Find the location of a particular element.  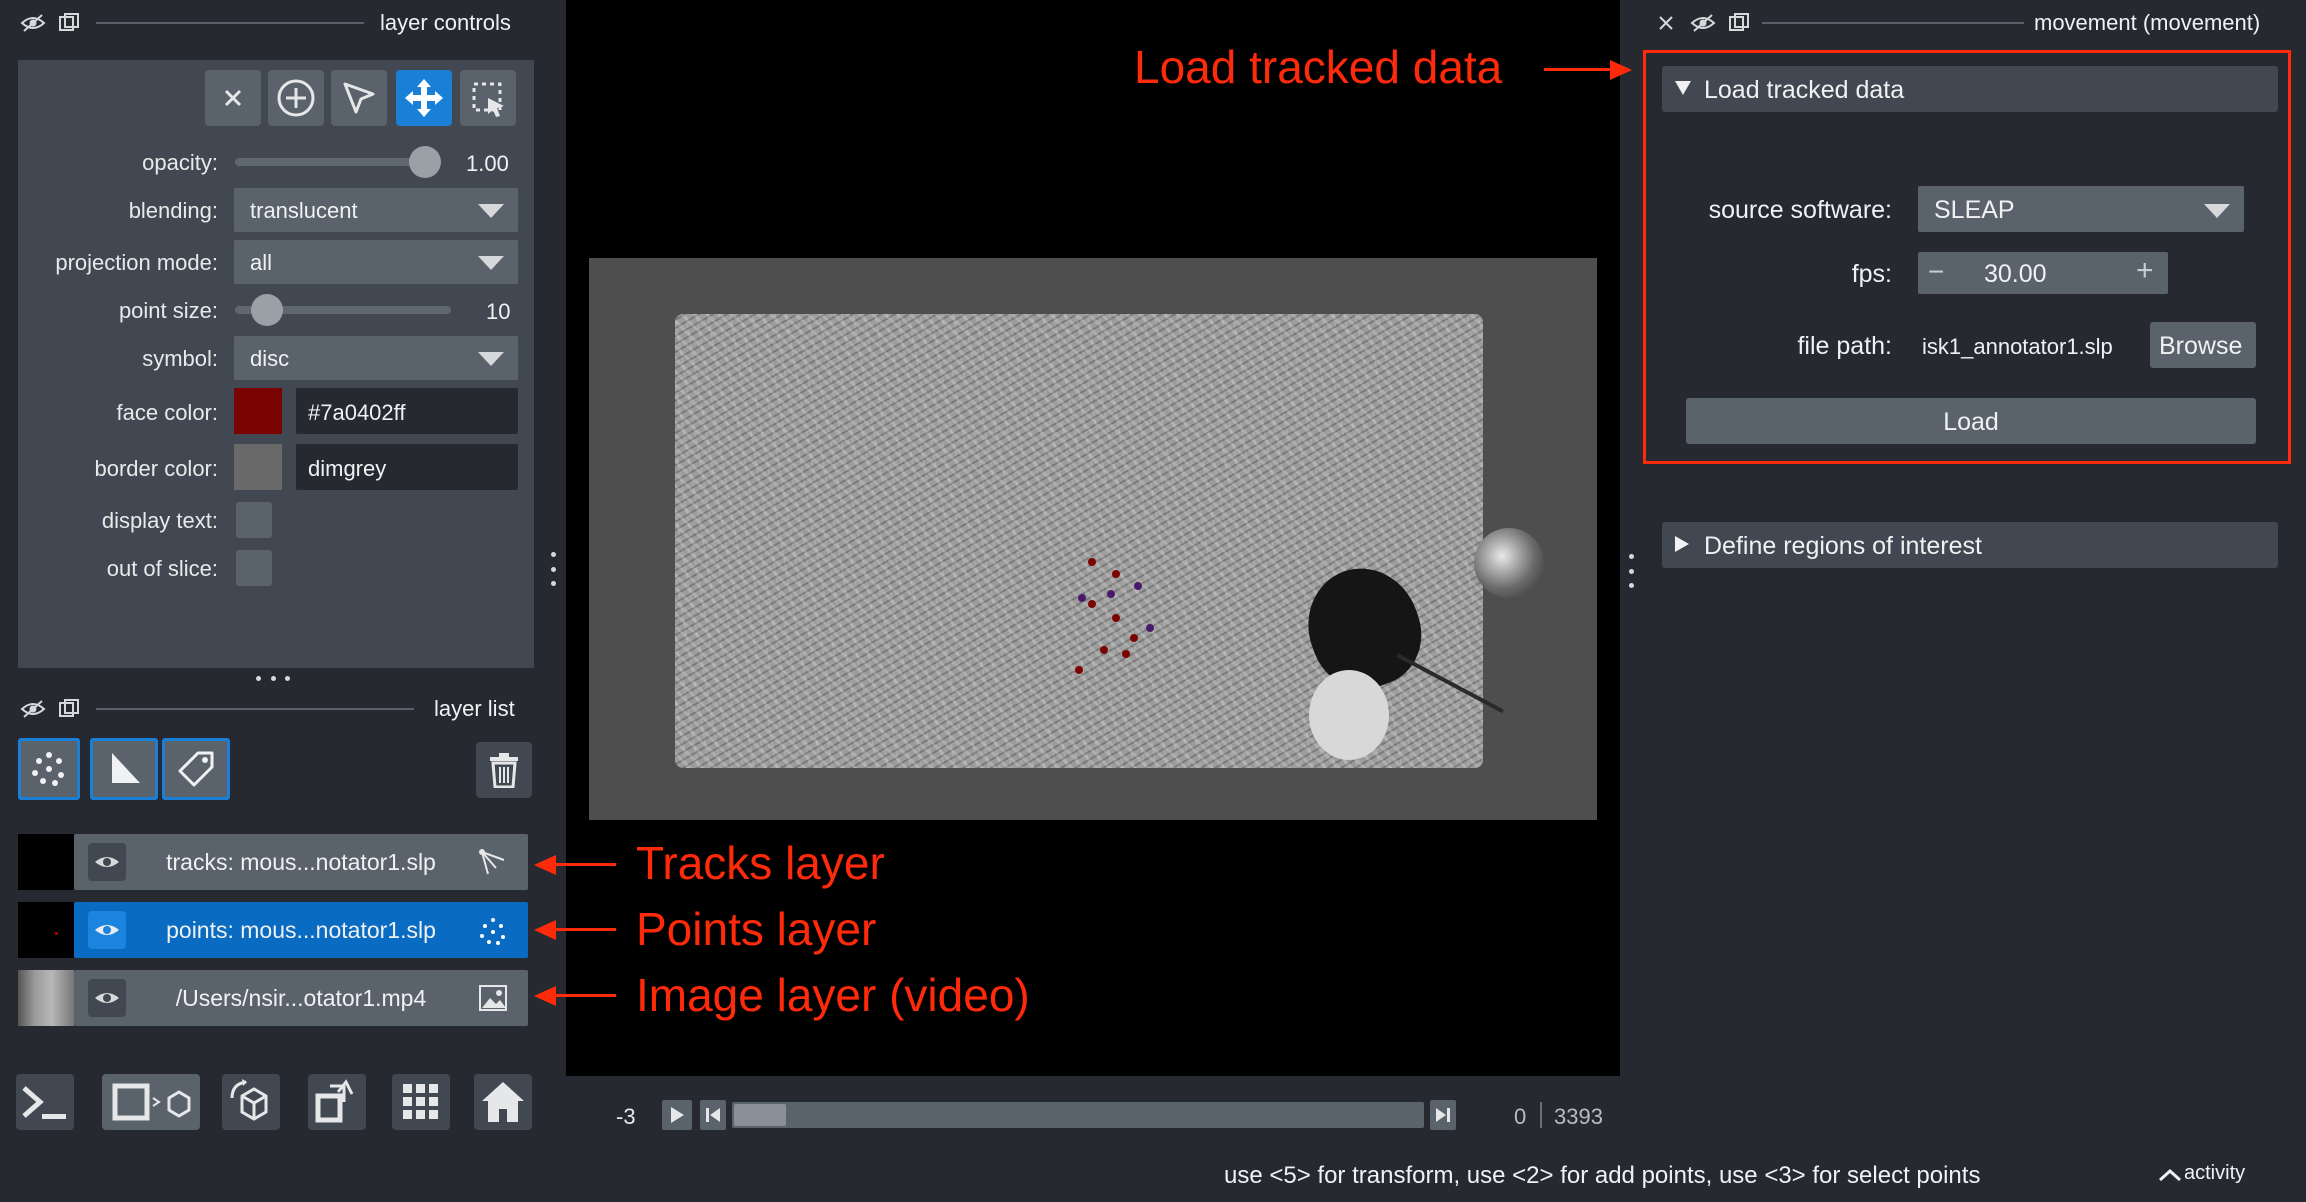

triangle-down-icon is located at coordinates (1683, 88).